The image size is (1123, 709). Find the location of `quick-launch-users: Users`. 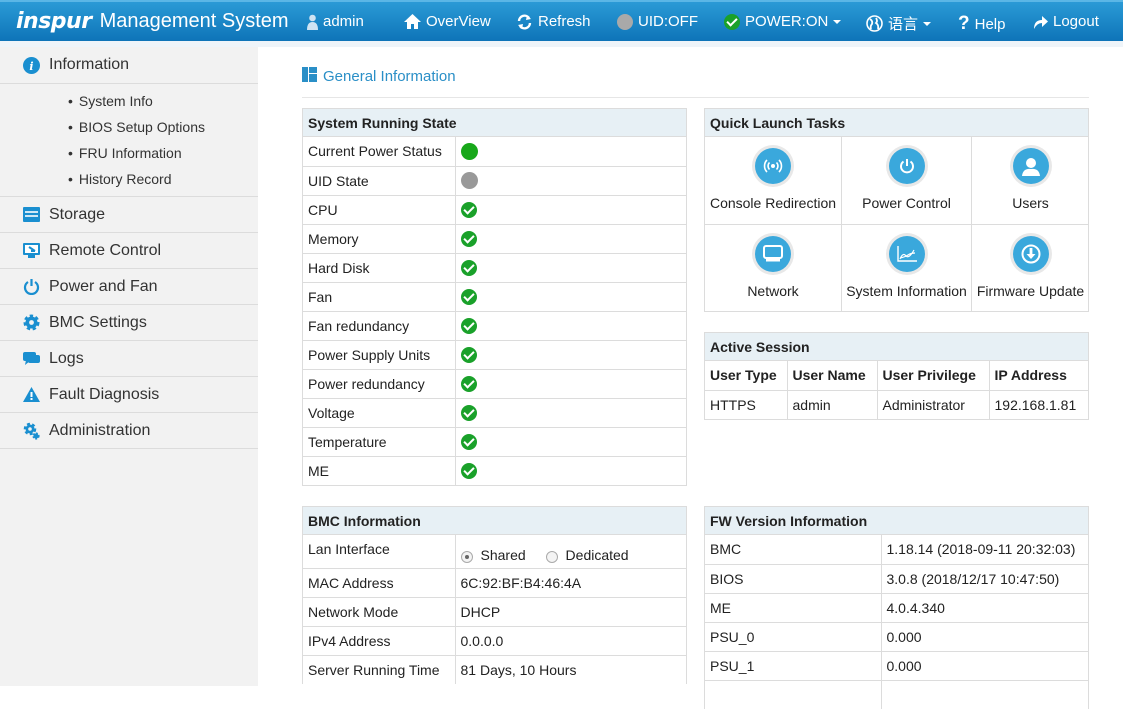

quick-launch-users: Users is located at coordinates (1030, 180).